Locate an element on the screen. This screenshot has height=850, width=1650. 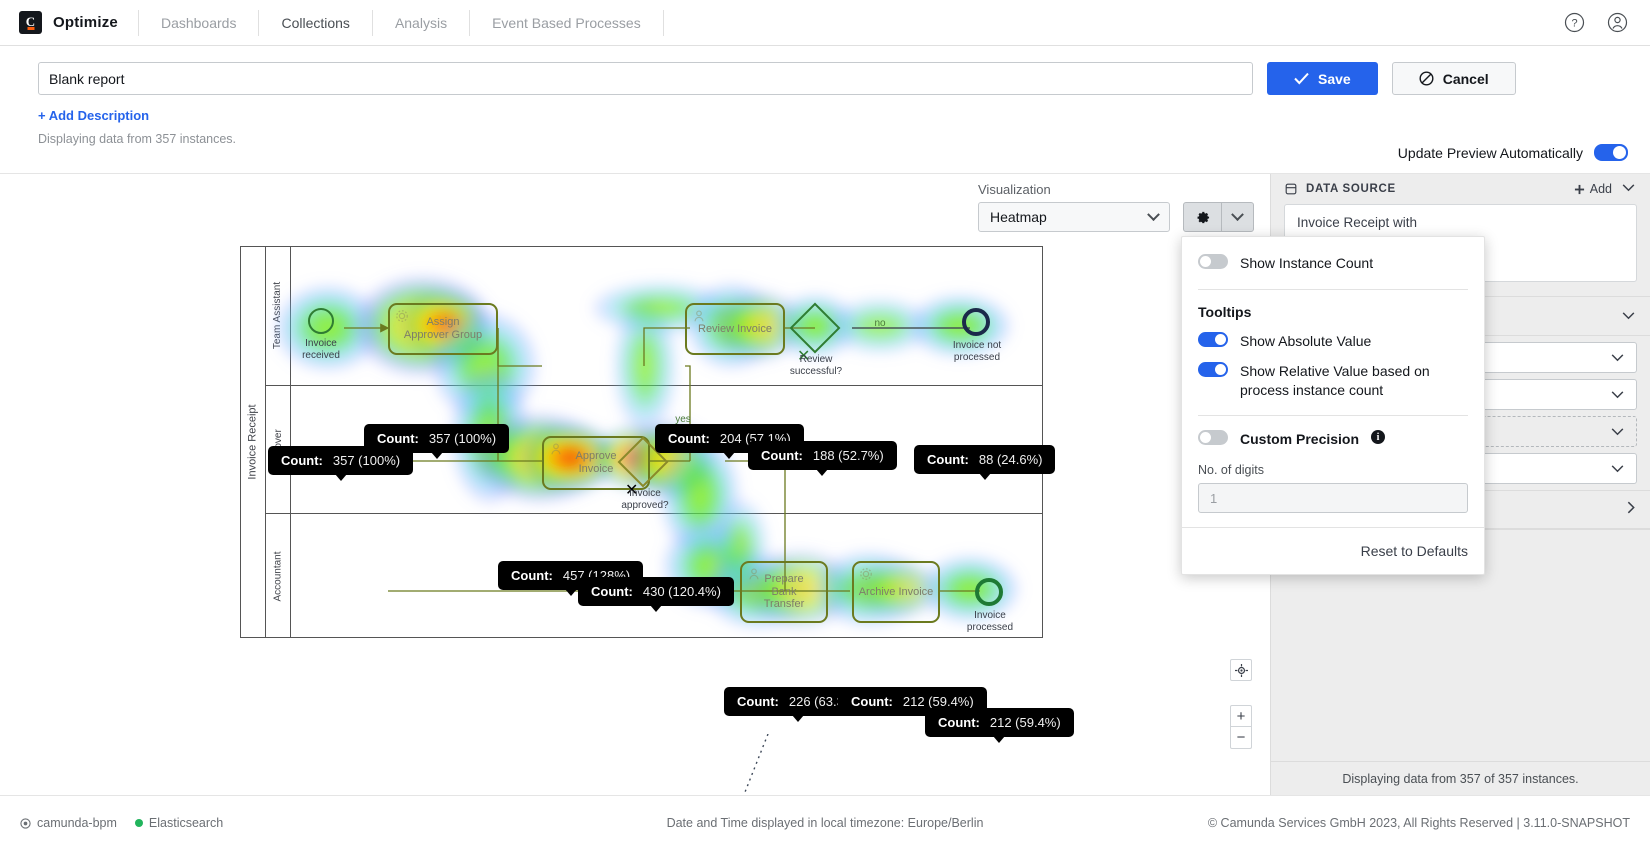
bpmn-flow-label-no: no is located at coordinates (880, 323).